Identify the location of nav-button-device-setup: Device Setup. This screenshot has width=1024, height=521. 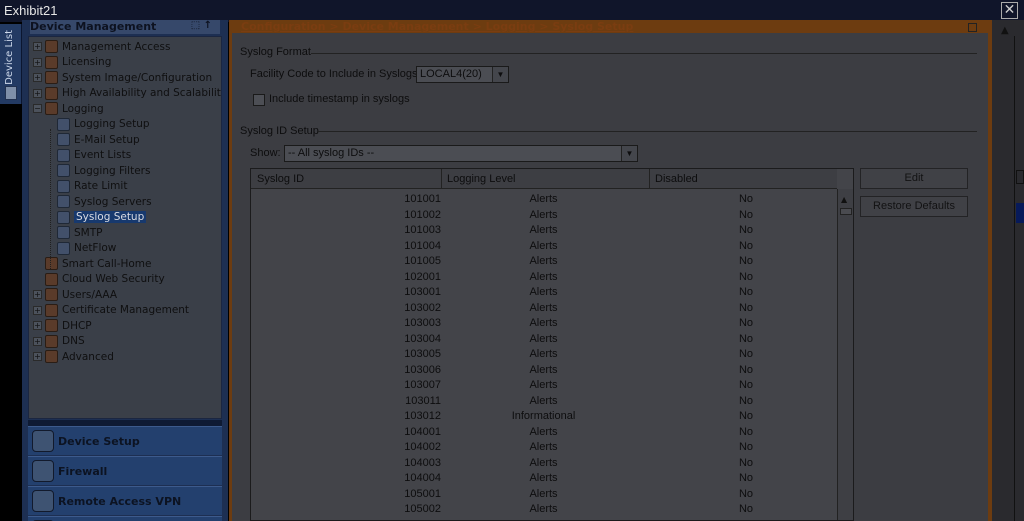
(125, 440).